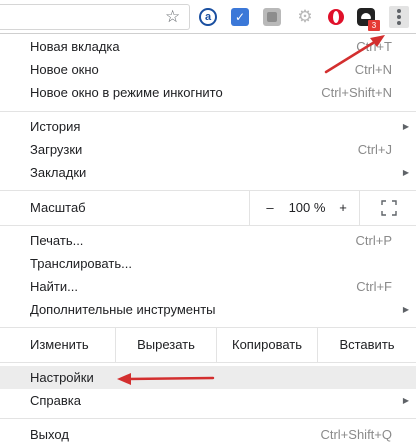  Describe the element at coordinates (266, 345) in the screenshot. I see `copy-button: Копировать` at that location.